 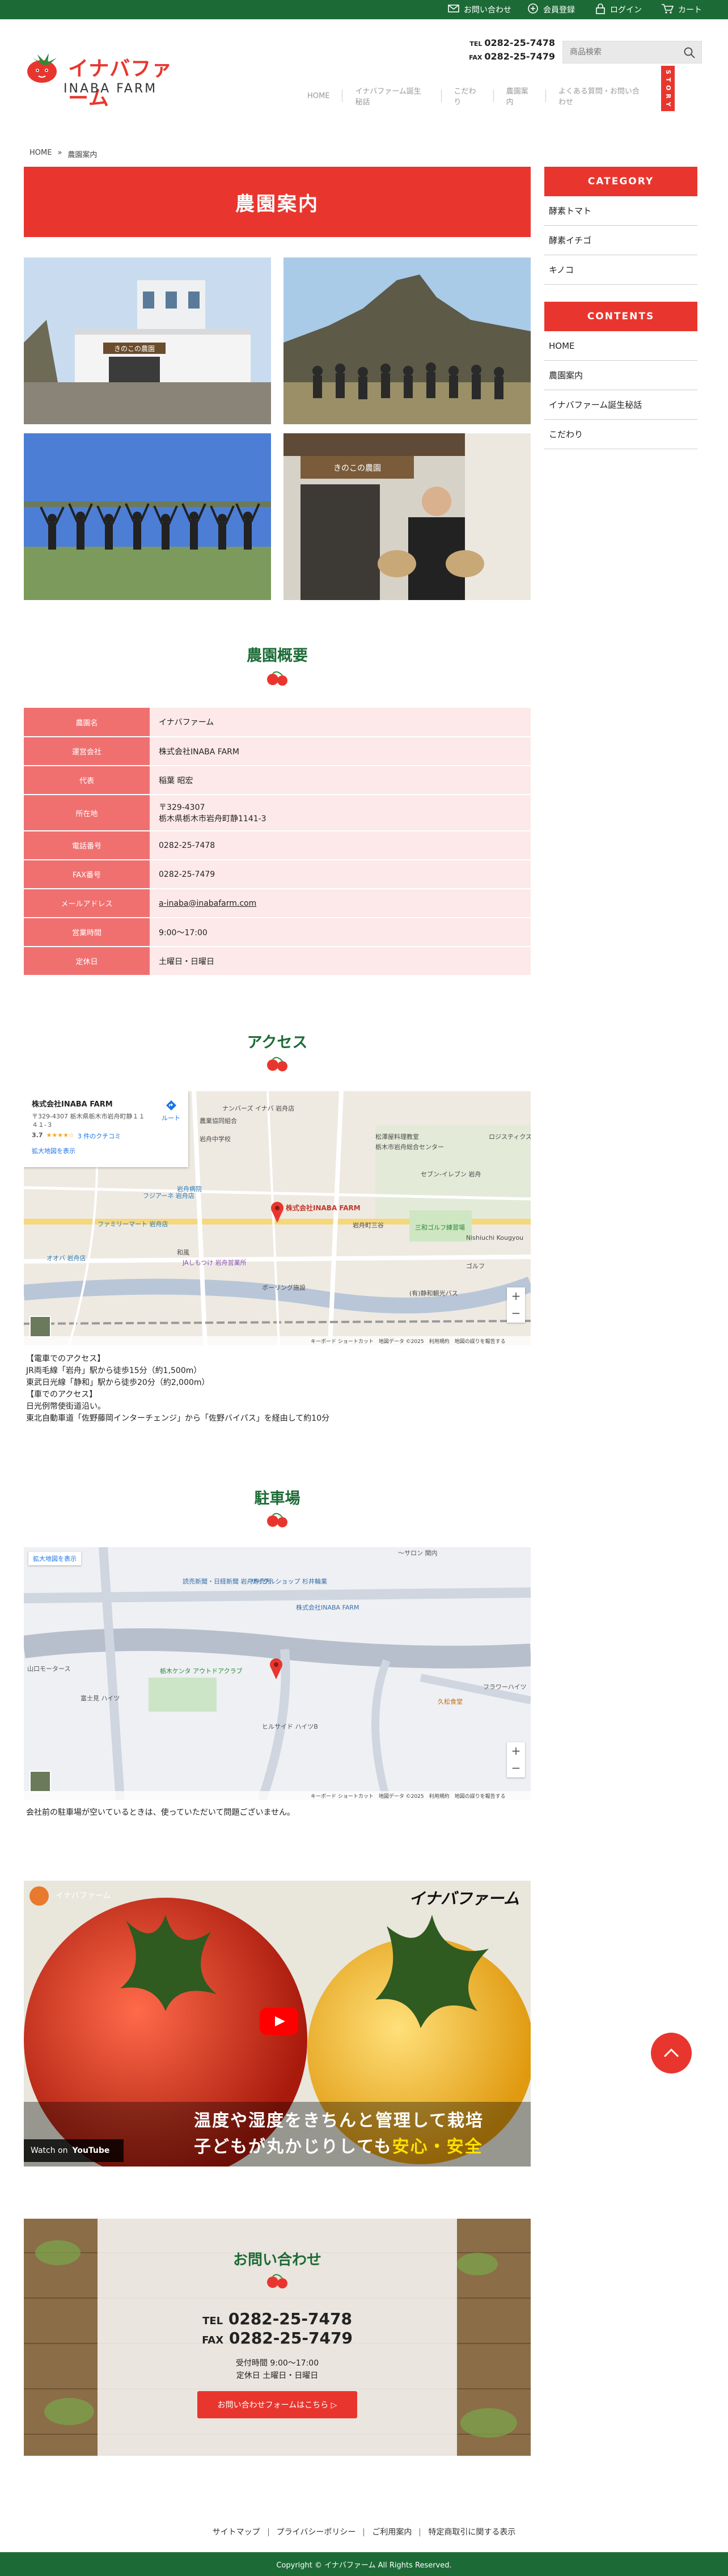 I want to click on main-nav: HOME イナバファーム誕生秘話 こだわり 農園案内 よくある質問・お問い合わせ, so click(x=476, y=97).